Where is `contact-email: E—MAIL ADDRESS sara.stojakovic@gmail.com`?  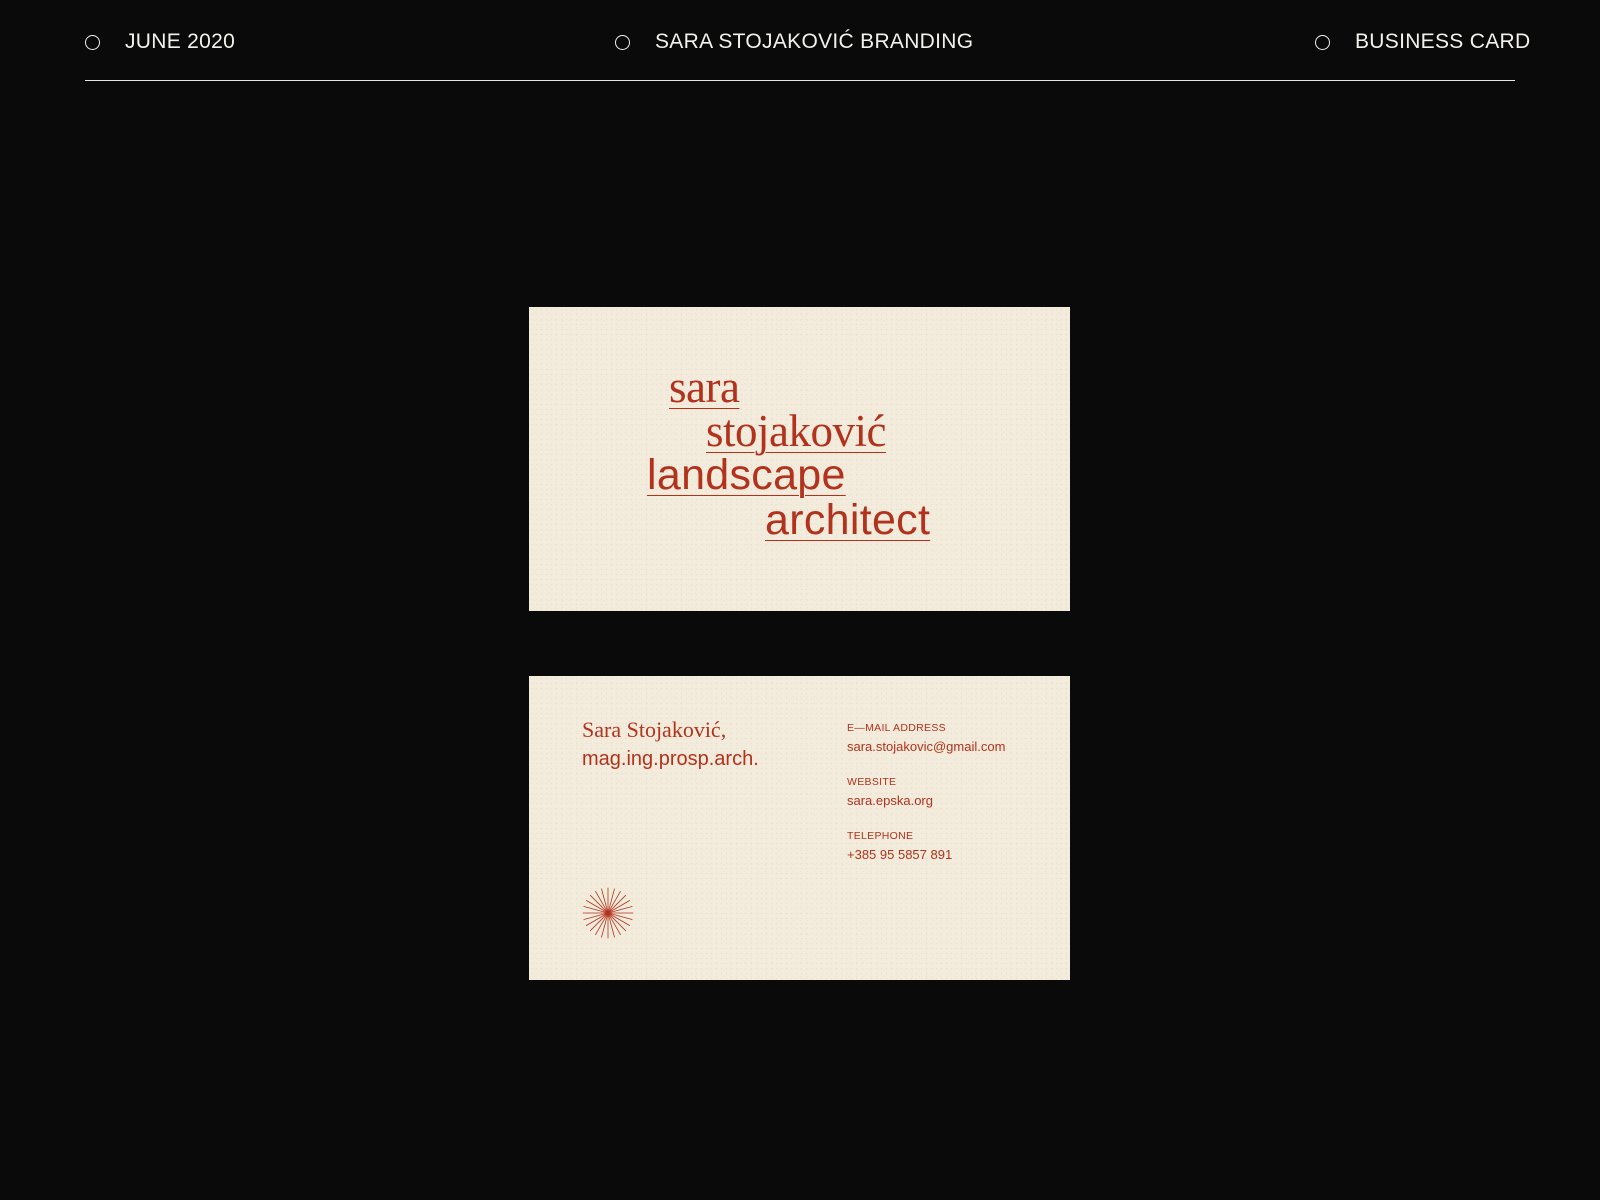
contact-email: E—MAIL ADDRESS sara.stojakovic@gmail.com is located at coordinates (947, 738).